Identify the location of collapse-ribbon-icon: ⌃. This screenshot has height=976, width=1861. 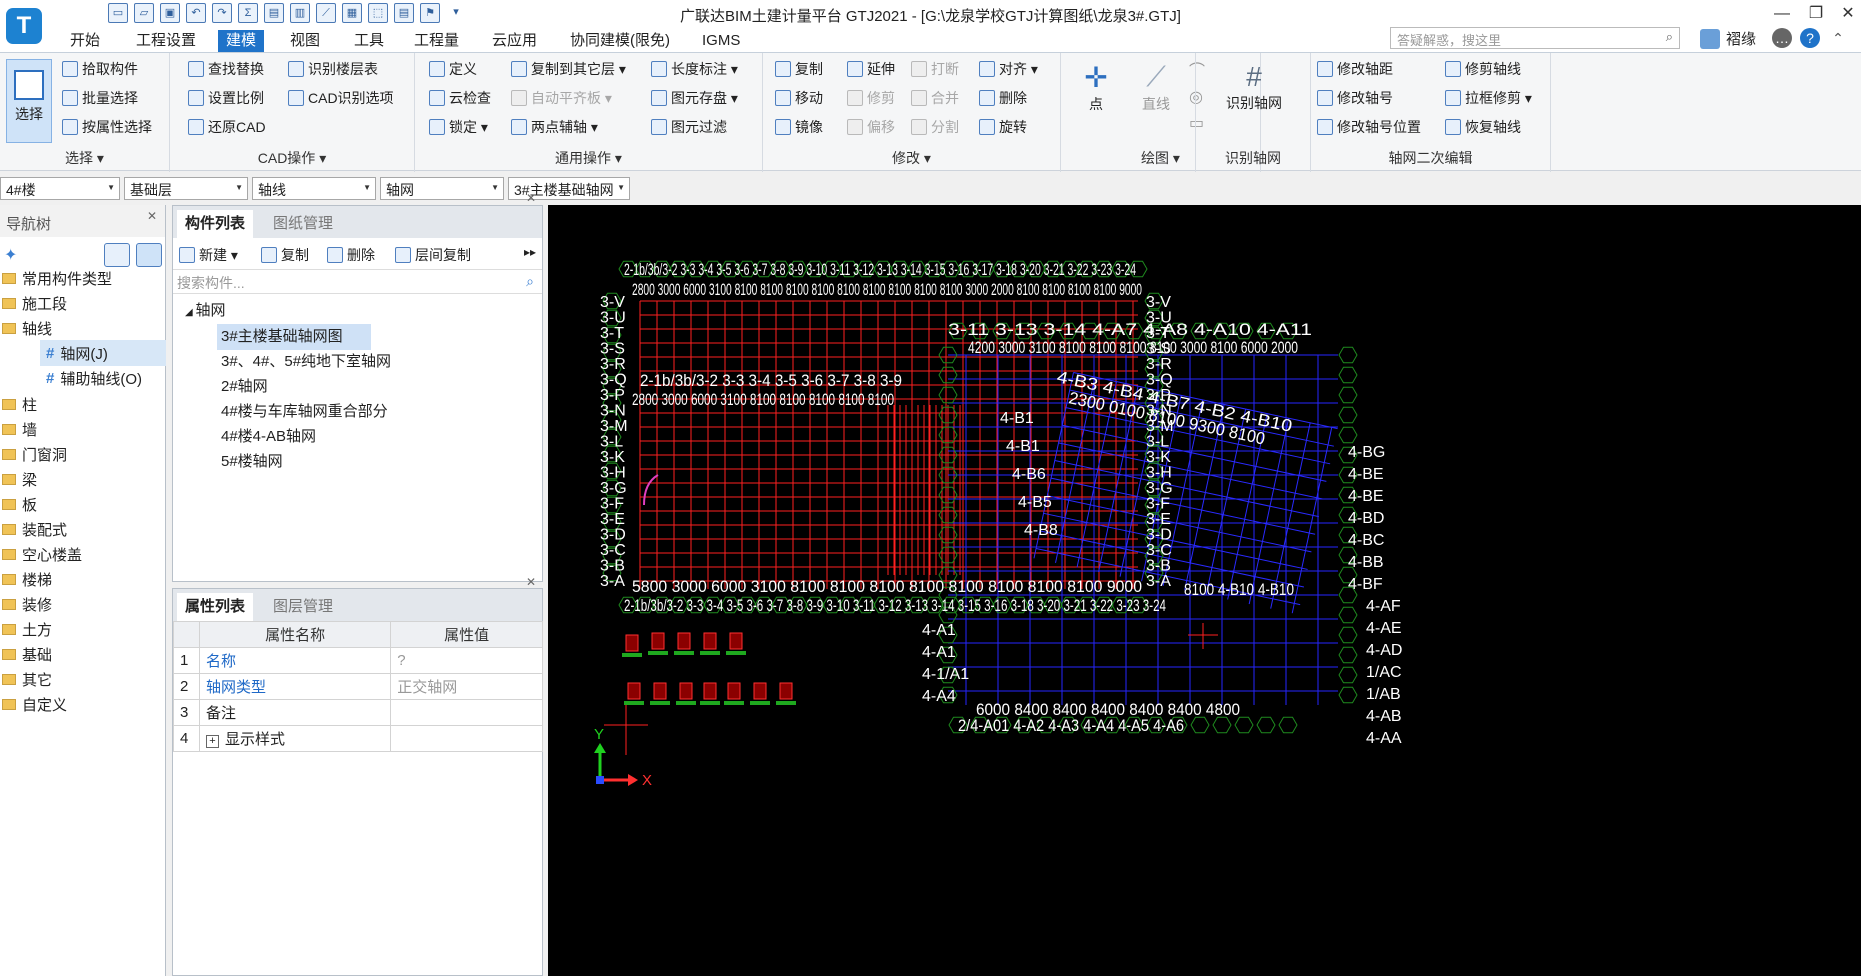
(1838, 38).